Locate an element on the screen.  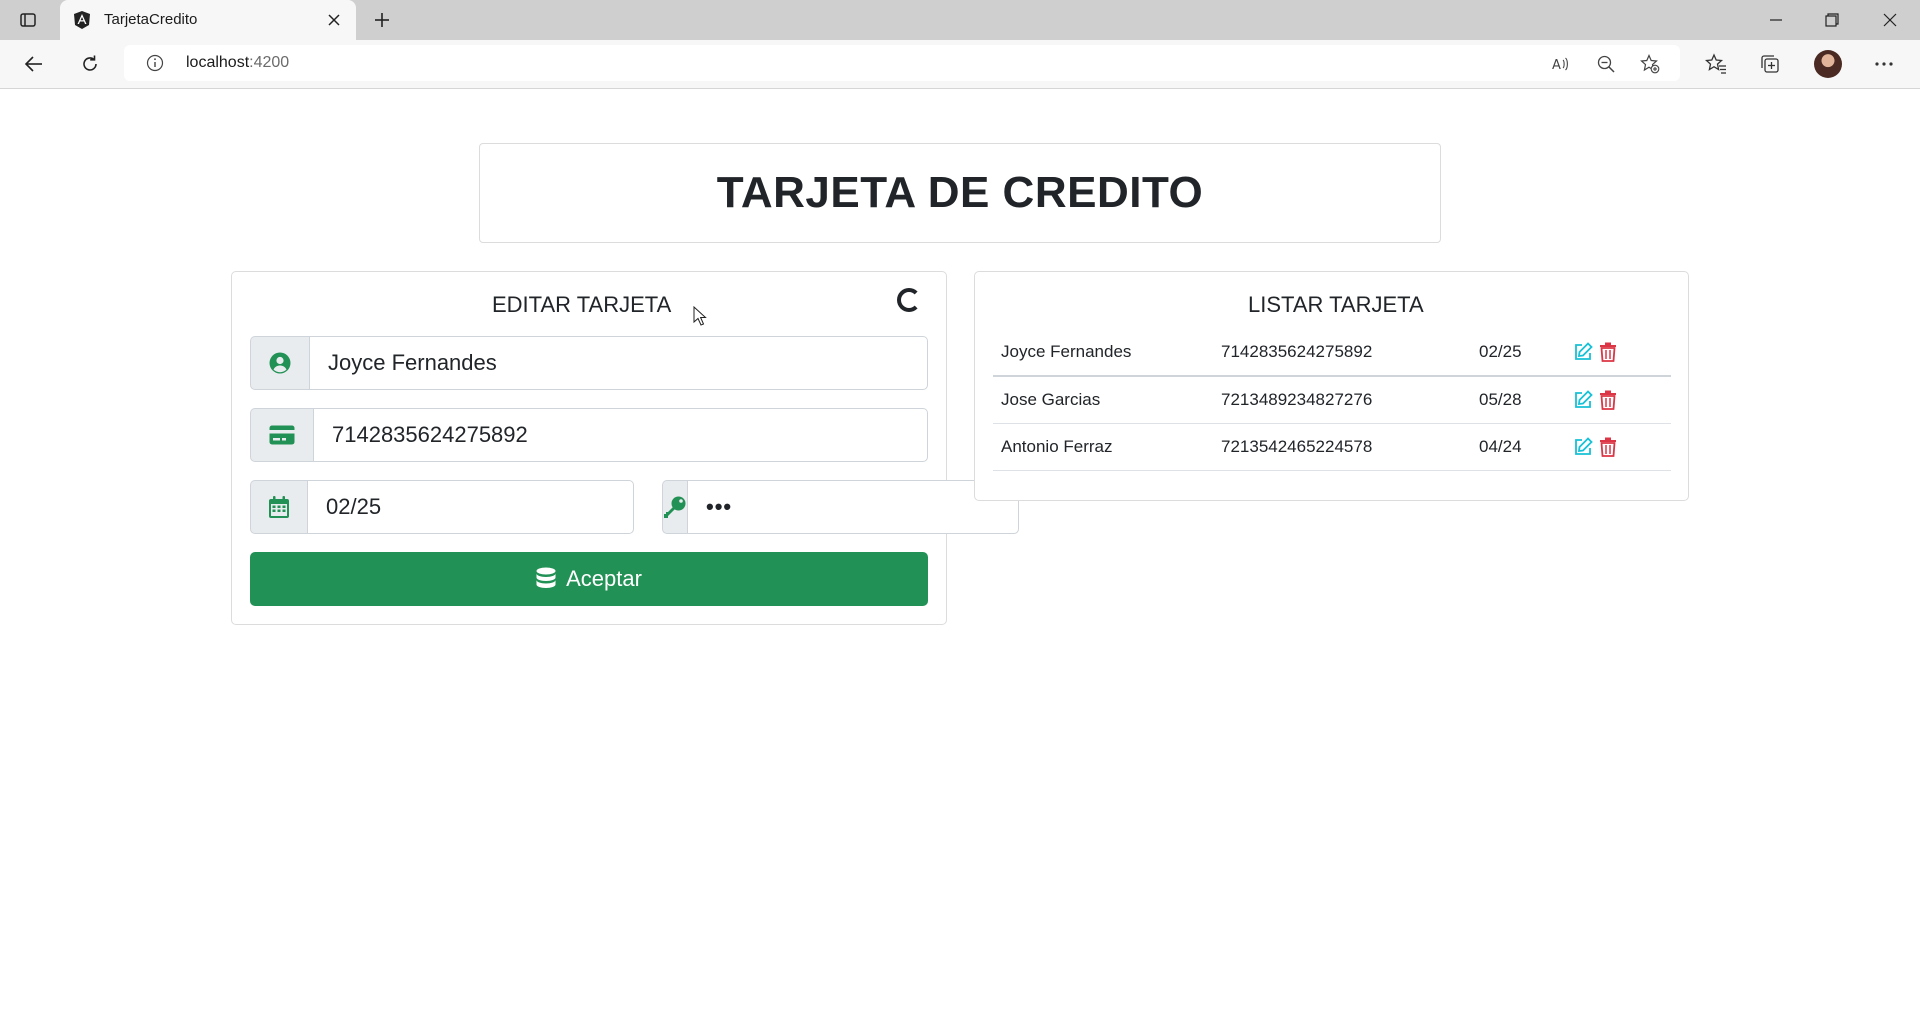
edit-card: EDITAR TARJETA Aceptar is located at coordinates (625, 448).